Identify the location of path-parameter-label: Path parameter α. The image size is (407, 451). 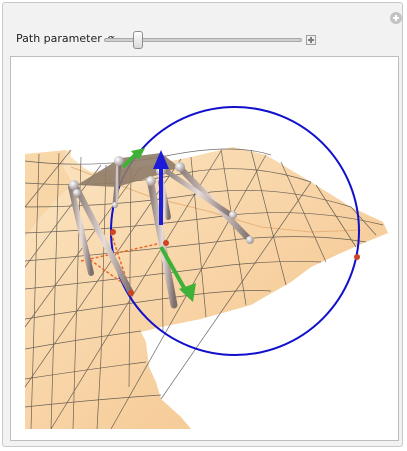
(65, 38).